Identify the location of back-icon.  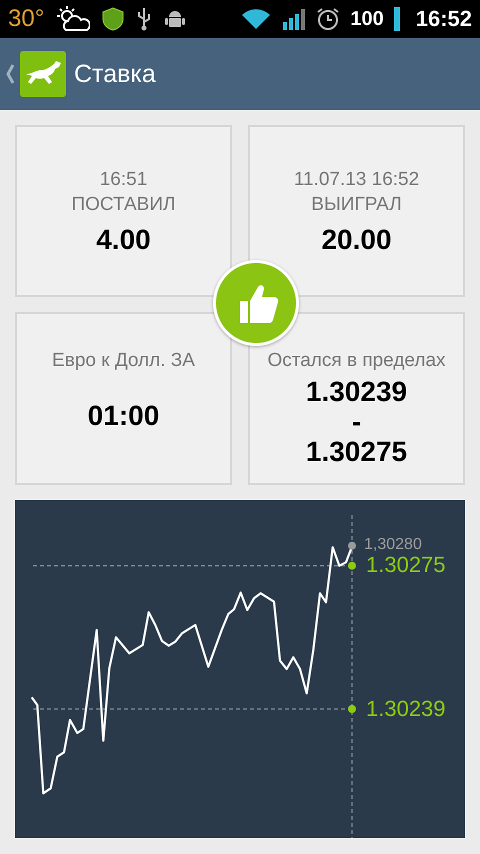
(10, 74).